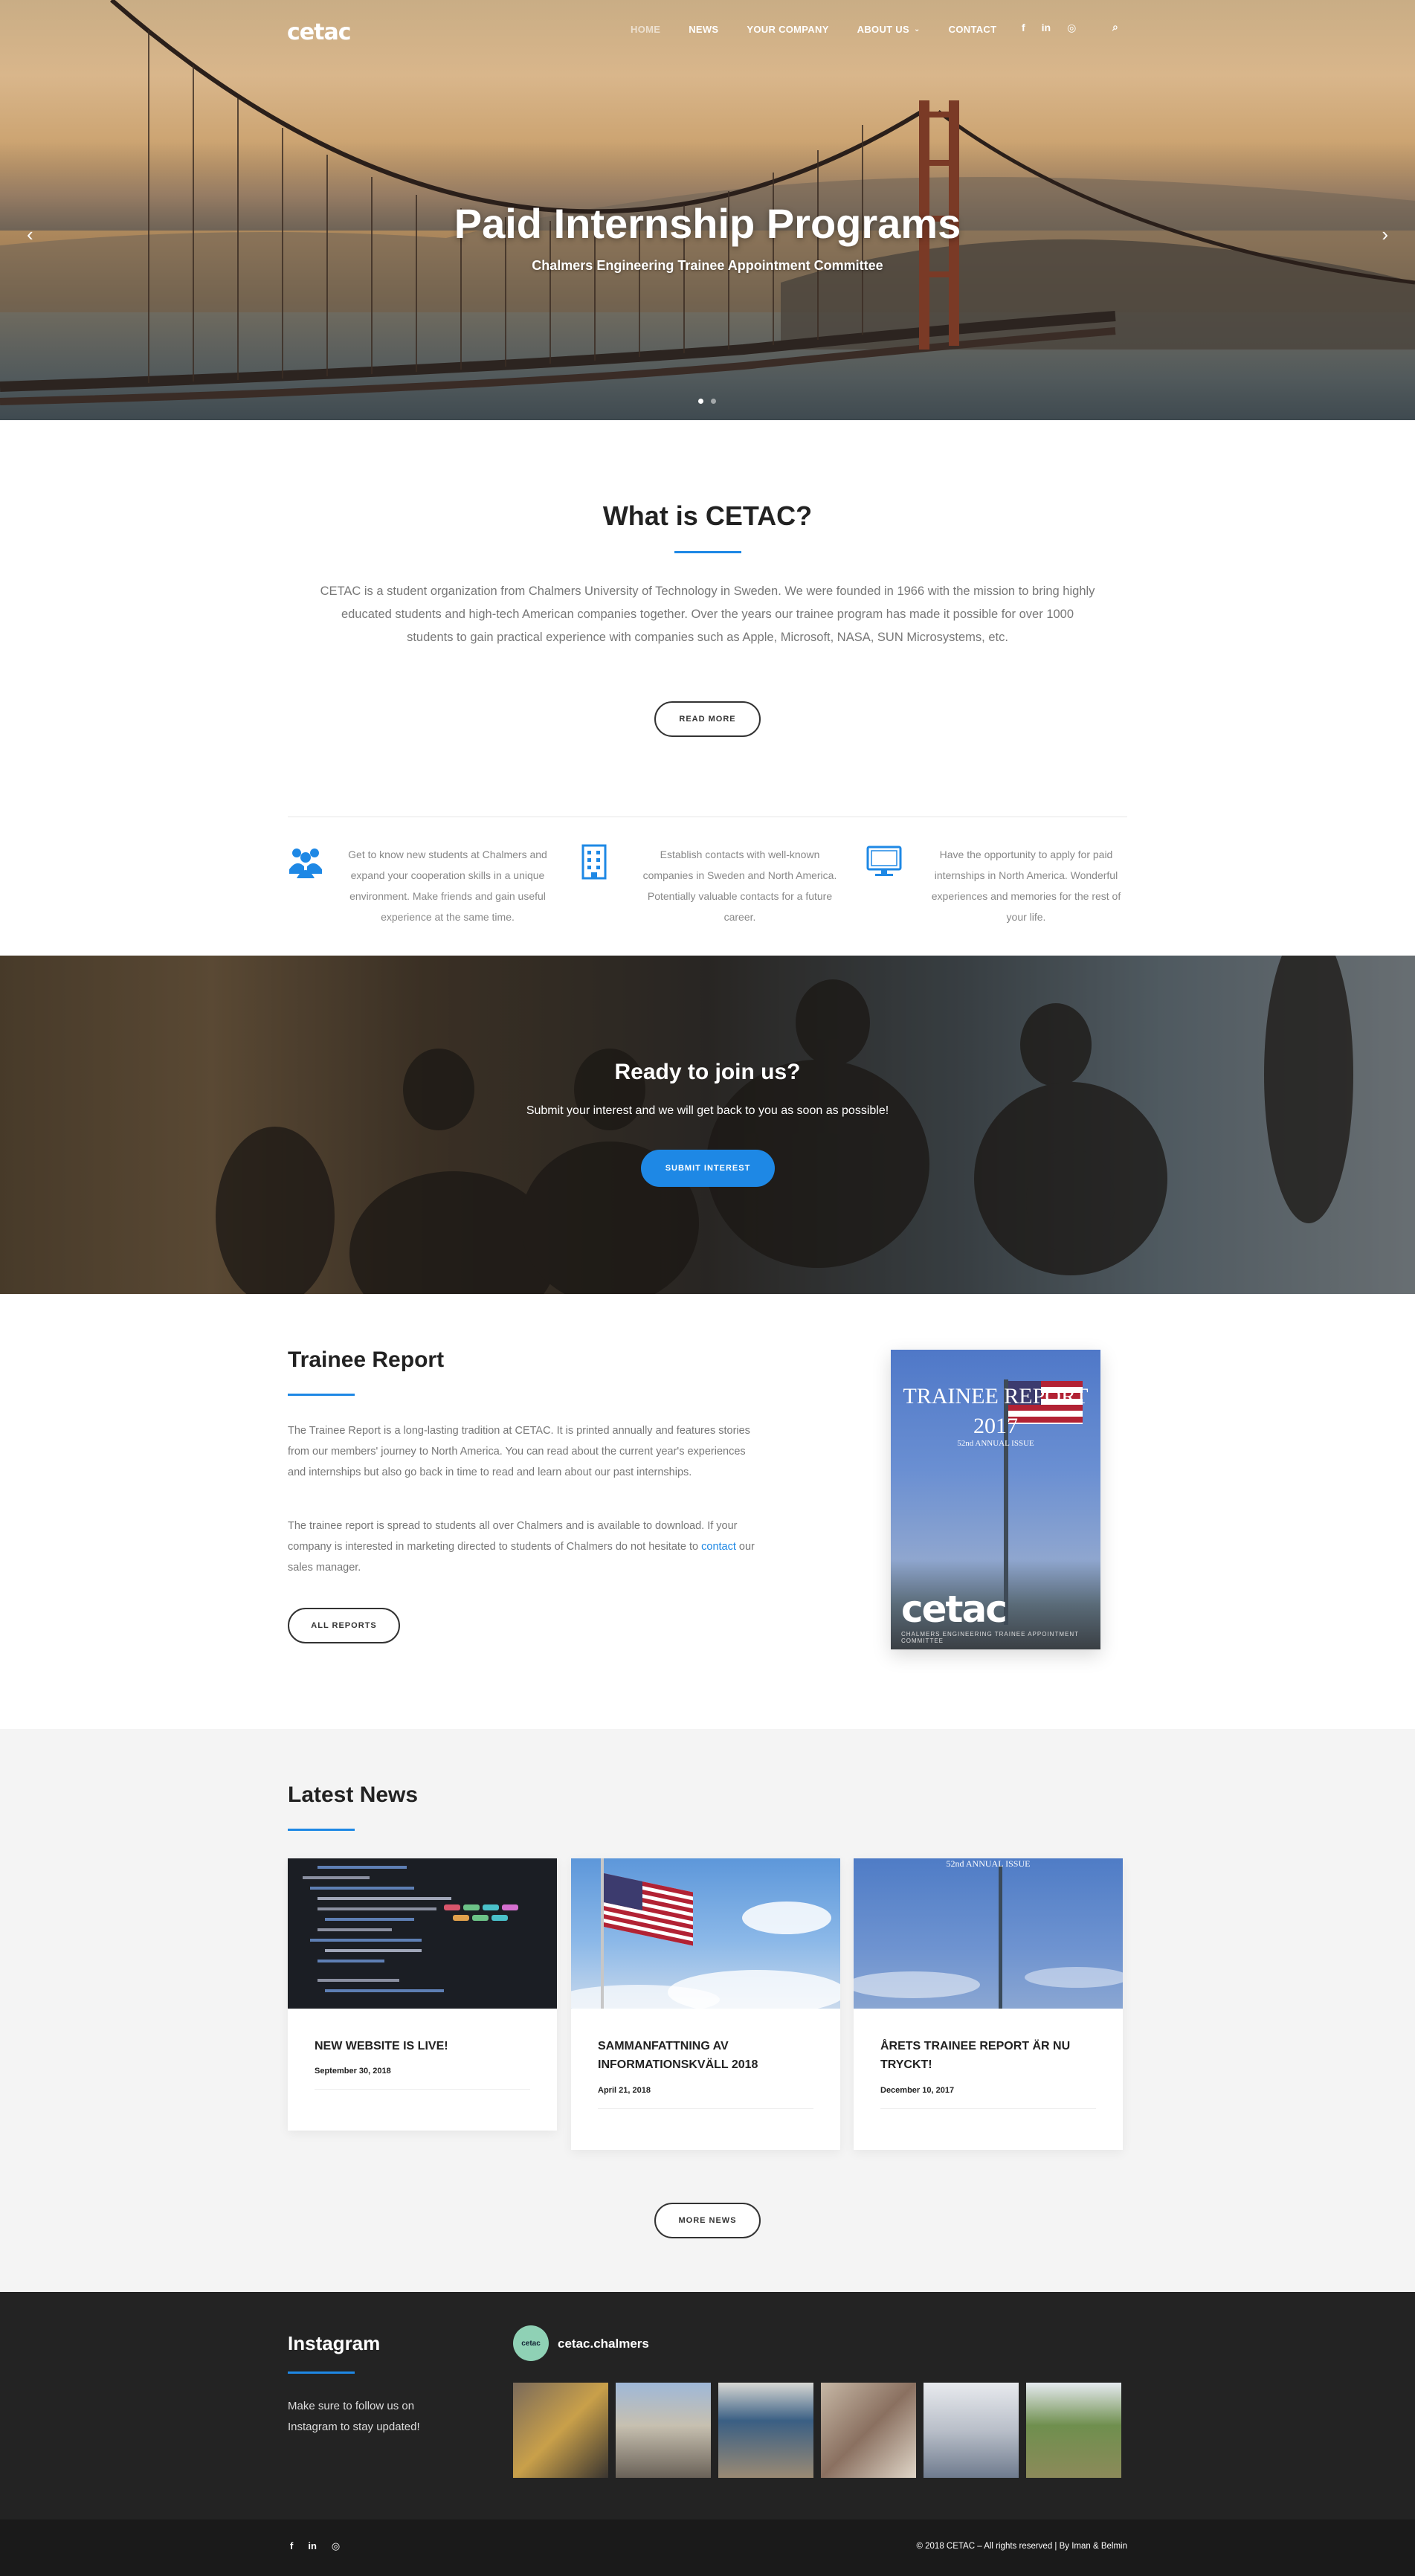 The height and width of the screenshot is (2576, 1415). Describe the element at coordinates (708, 223) in the screenshot. I see `hero-title: Paid Internship Programs` at that location.